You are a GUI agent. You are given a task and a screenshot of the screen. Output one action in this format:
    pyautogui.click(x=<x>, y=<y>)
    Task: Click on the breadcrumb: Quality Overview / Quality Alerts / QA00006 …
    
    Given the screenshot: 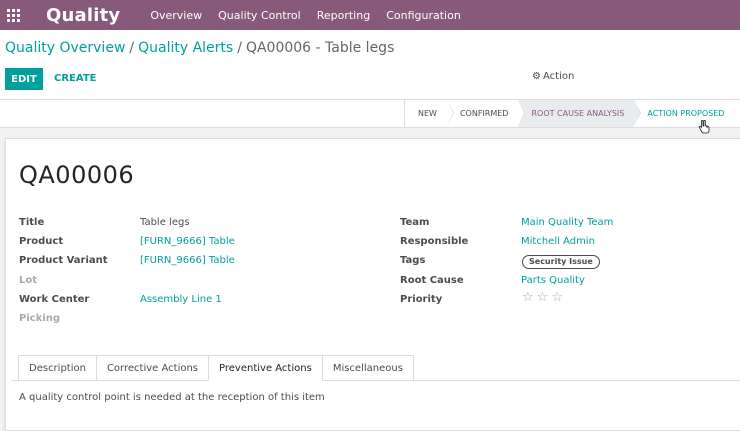 What is the action you would take?
    pyautogui.click(x=199, y=48)
    